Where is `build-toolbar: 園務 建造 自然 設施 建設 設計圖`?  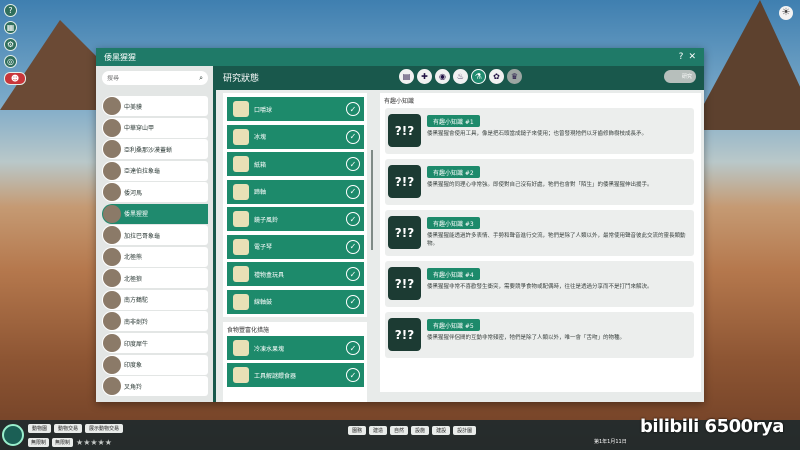
build-toolbar: 園務 建造 自然 設施 建設 設計圖 is located at coordinates (412, 430).